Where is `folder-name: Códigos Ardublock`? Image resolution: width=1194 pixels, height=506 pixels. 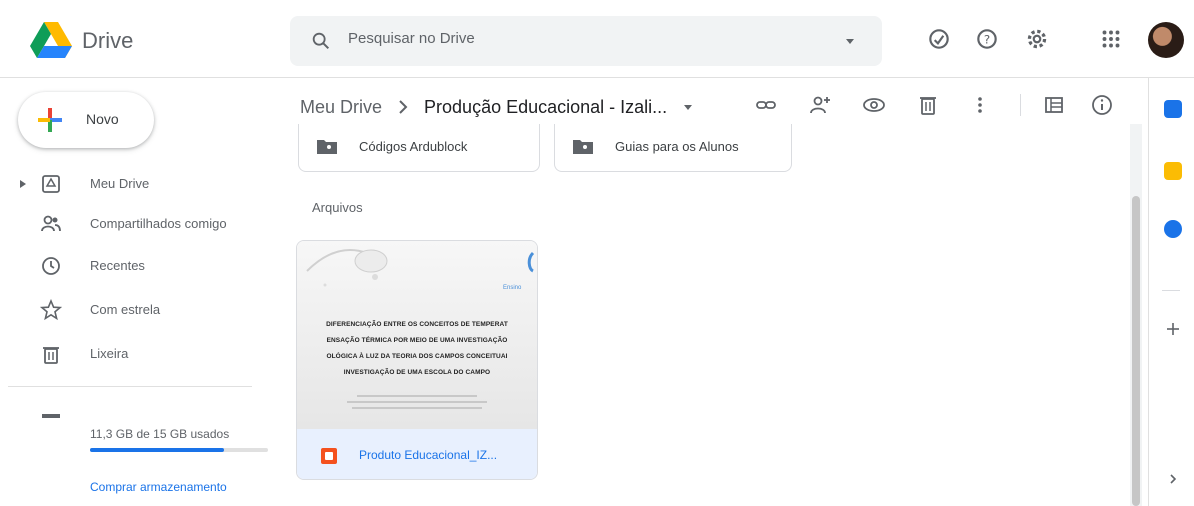 folder-name: Códigos Ardublock is located at coordinates (413, 146).